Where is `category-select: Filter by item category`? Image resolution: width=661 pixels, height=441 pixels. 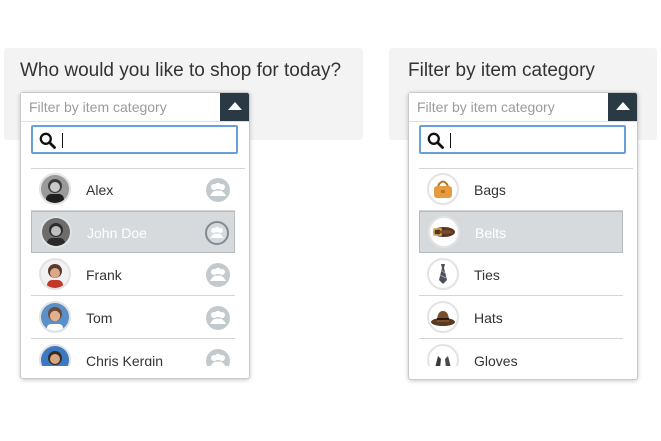
category-select: Filter by item category is located at coordinates (523, 107).